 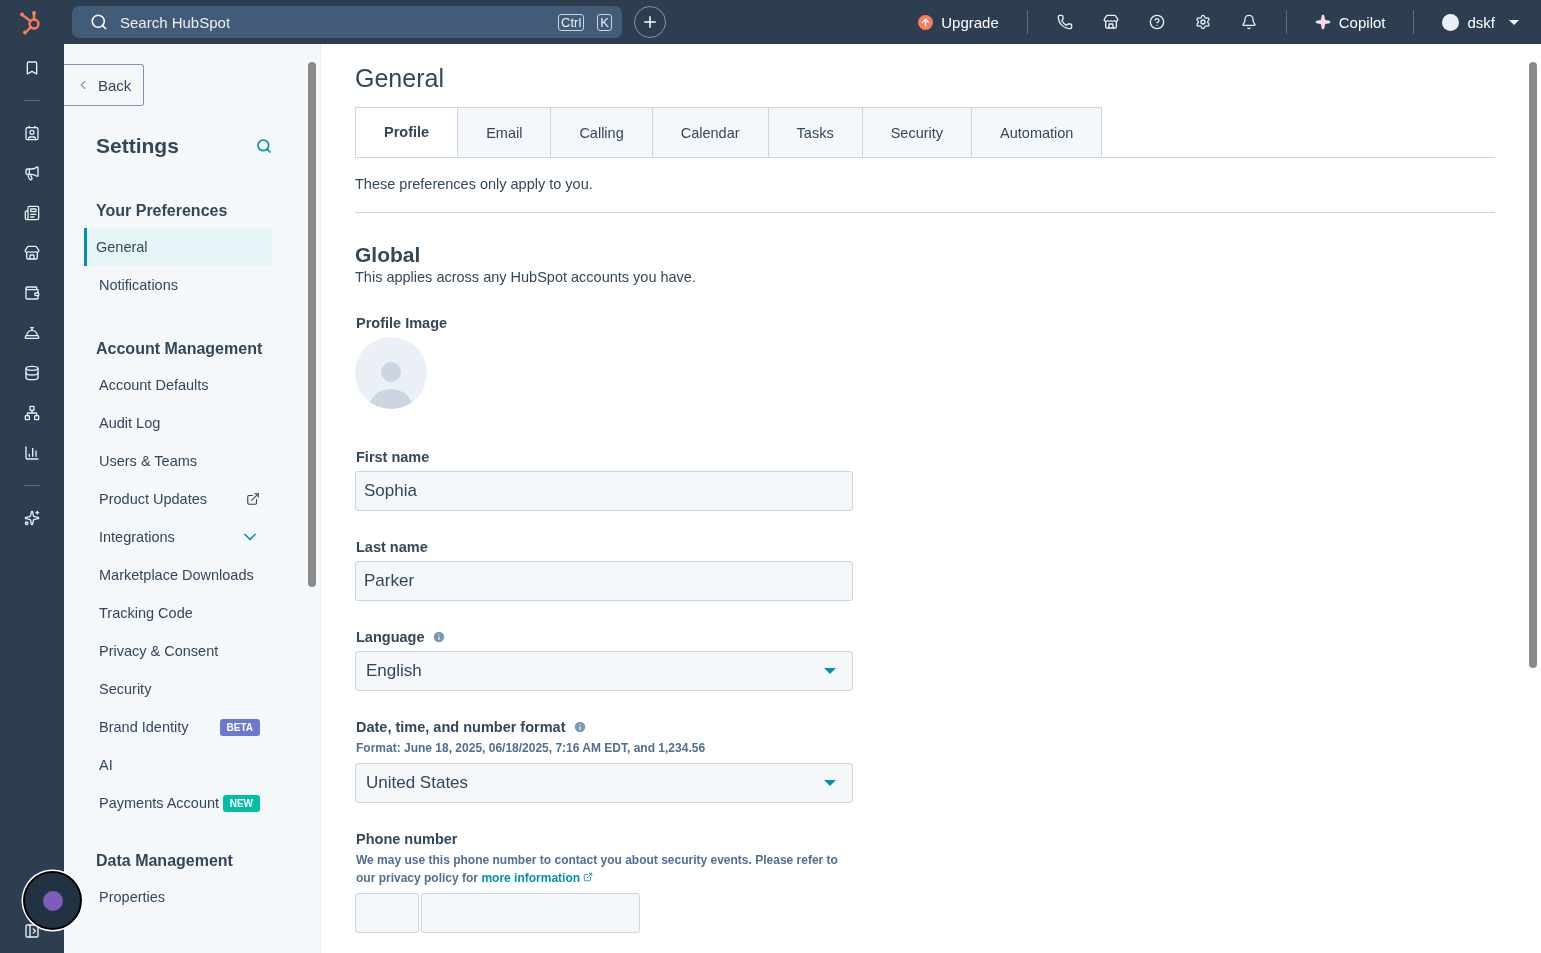 I want to click on sidebar-item: Tracking Code, so click(x=178, y=613).